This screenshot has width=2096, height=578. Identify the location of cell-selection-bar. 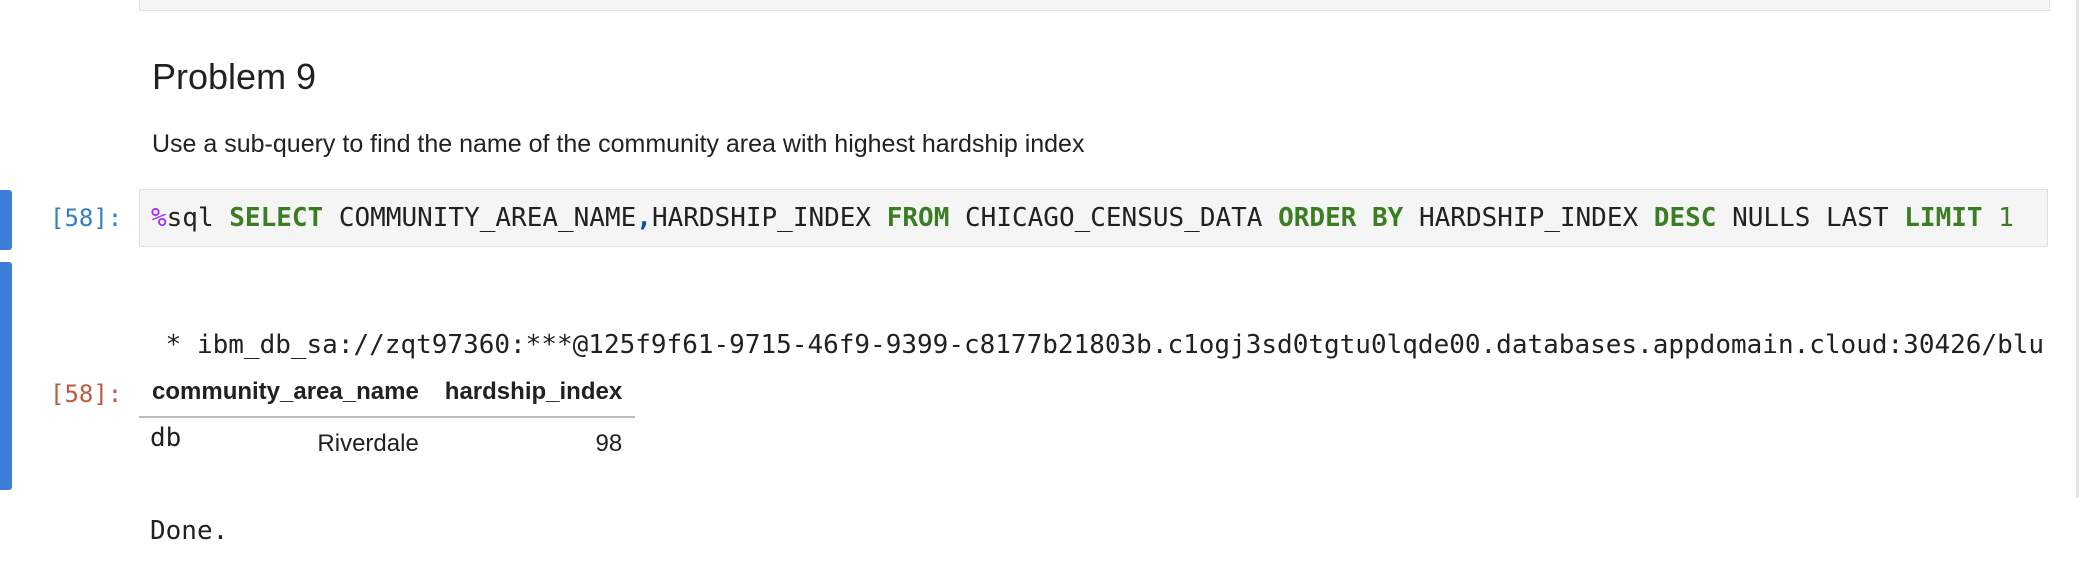
(6, 220).